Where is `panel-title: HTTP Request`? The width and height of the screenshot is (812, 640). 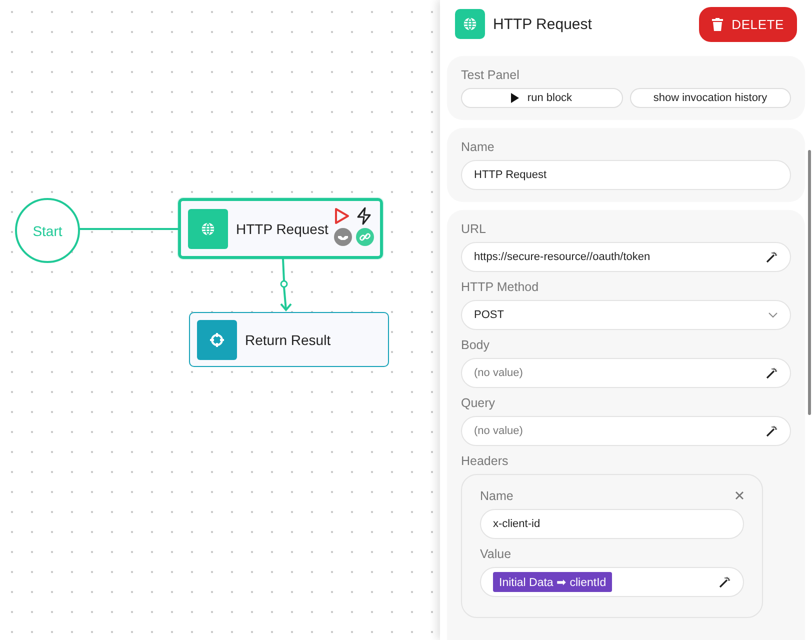
panel-title: HTTP Request is located at coordinates (543, 24).